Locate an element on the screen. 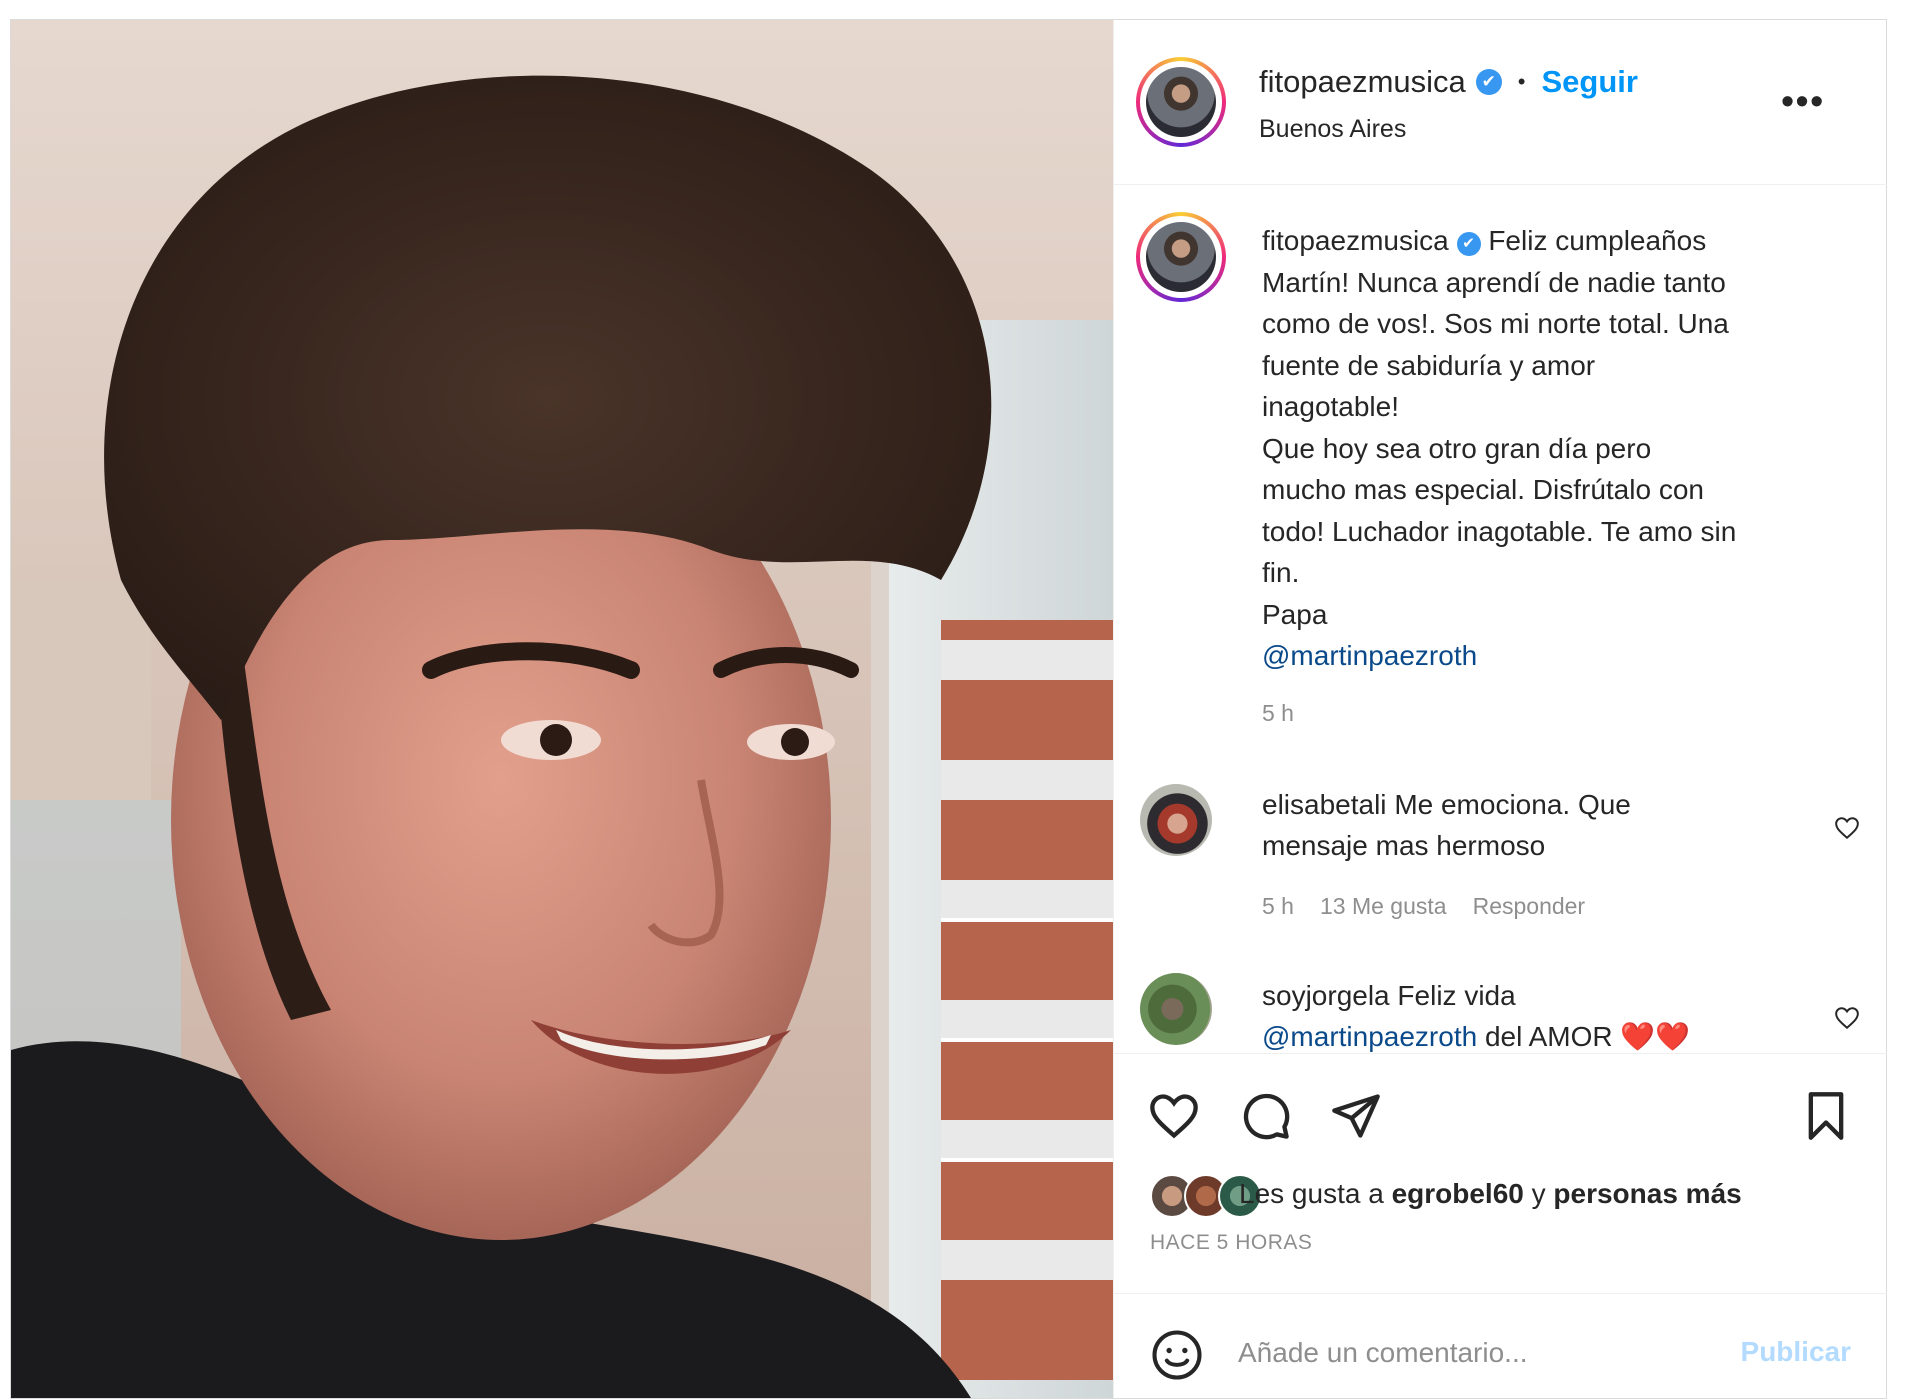 This screenshot has width=1920, height=1400. caption-line: Feliz cumpleaños is located at coordinates (1597, 240).